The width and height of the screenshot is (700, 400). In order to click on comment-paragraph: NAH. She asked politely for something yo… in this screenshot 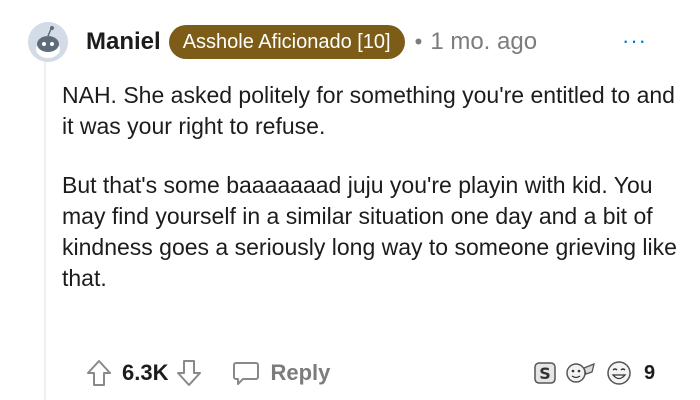, I will do `click(368, 110)`.